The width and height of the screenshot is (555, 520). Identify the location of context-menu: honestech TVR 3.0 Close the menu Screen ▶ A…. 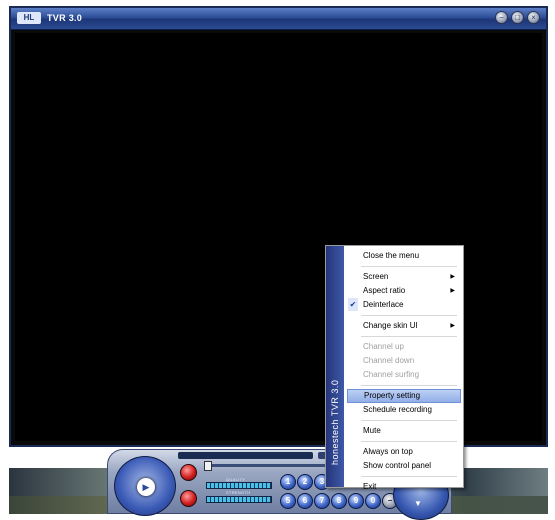
(394, 368).